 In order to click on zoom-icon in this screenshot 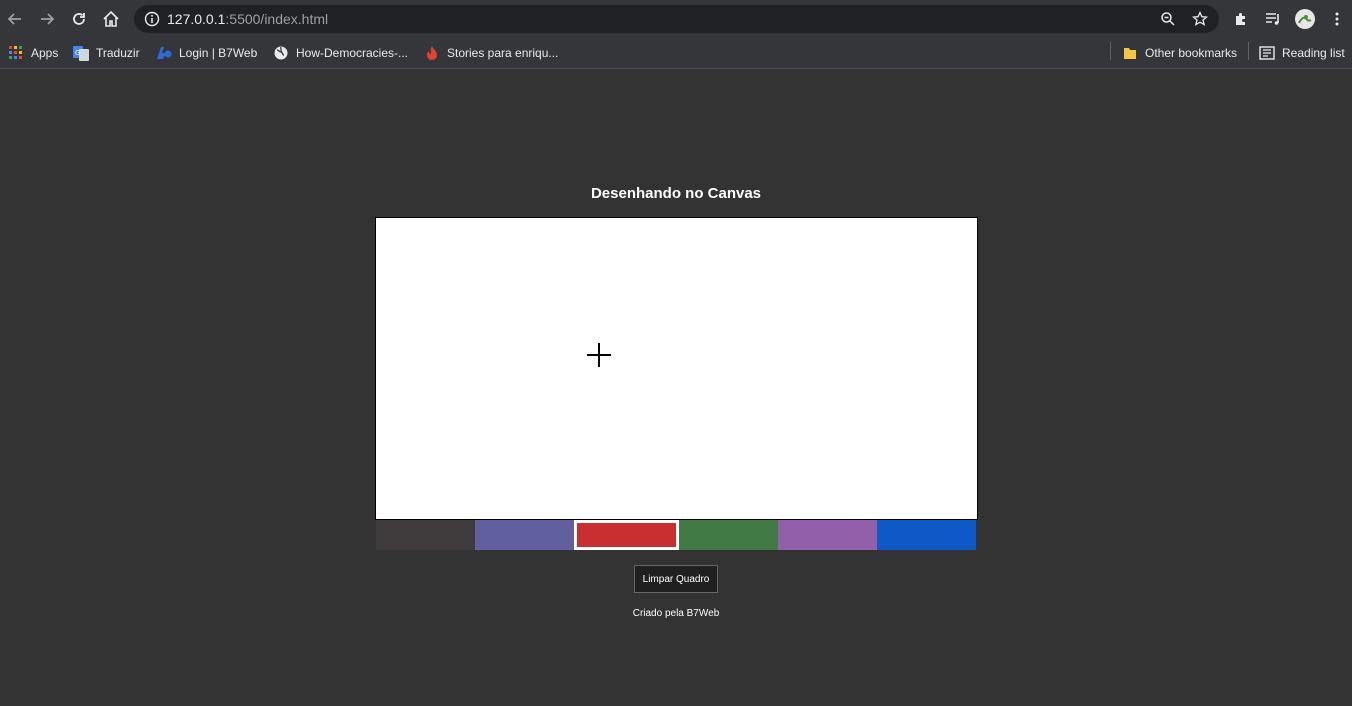, I will do `click(1168, 21)`.